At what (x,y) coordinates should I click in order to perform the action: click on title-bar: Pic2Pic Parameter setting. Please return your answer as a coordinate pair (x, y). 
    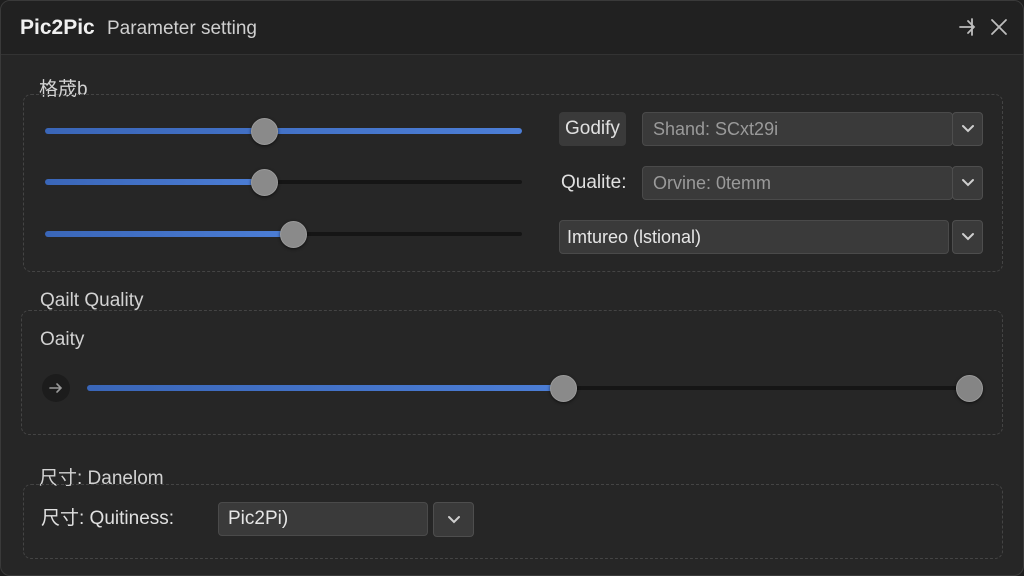
    Looking at the image, I should click on (512, 28).